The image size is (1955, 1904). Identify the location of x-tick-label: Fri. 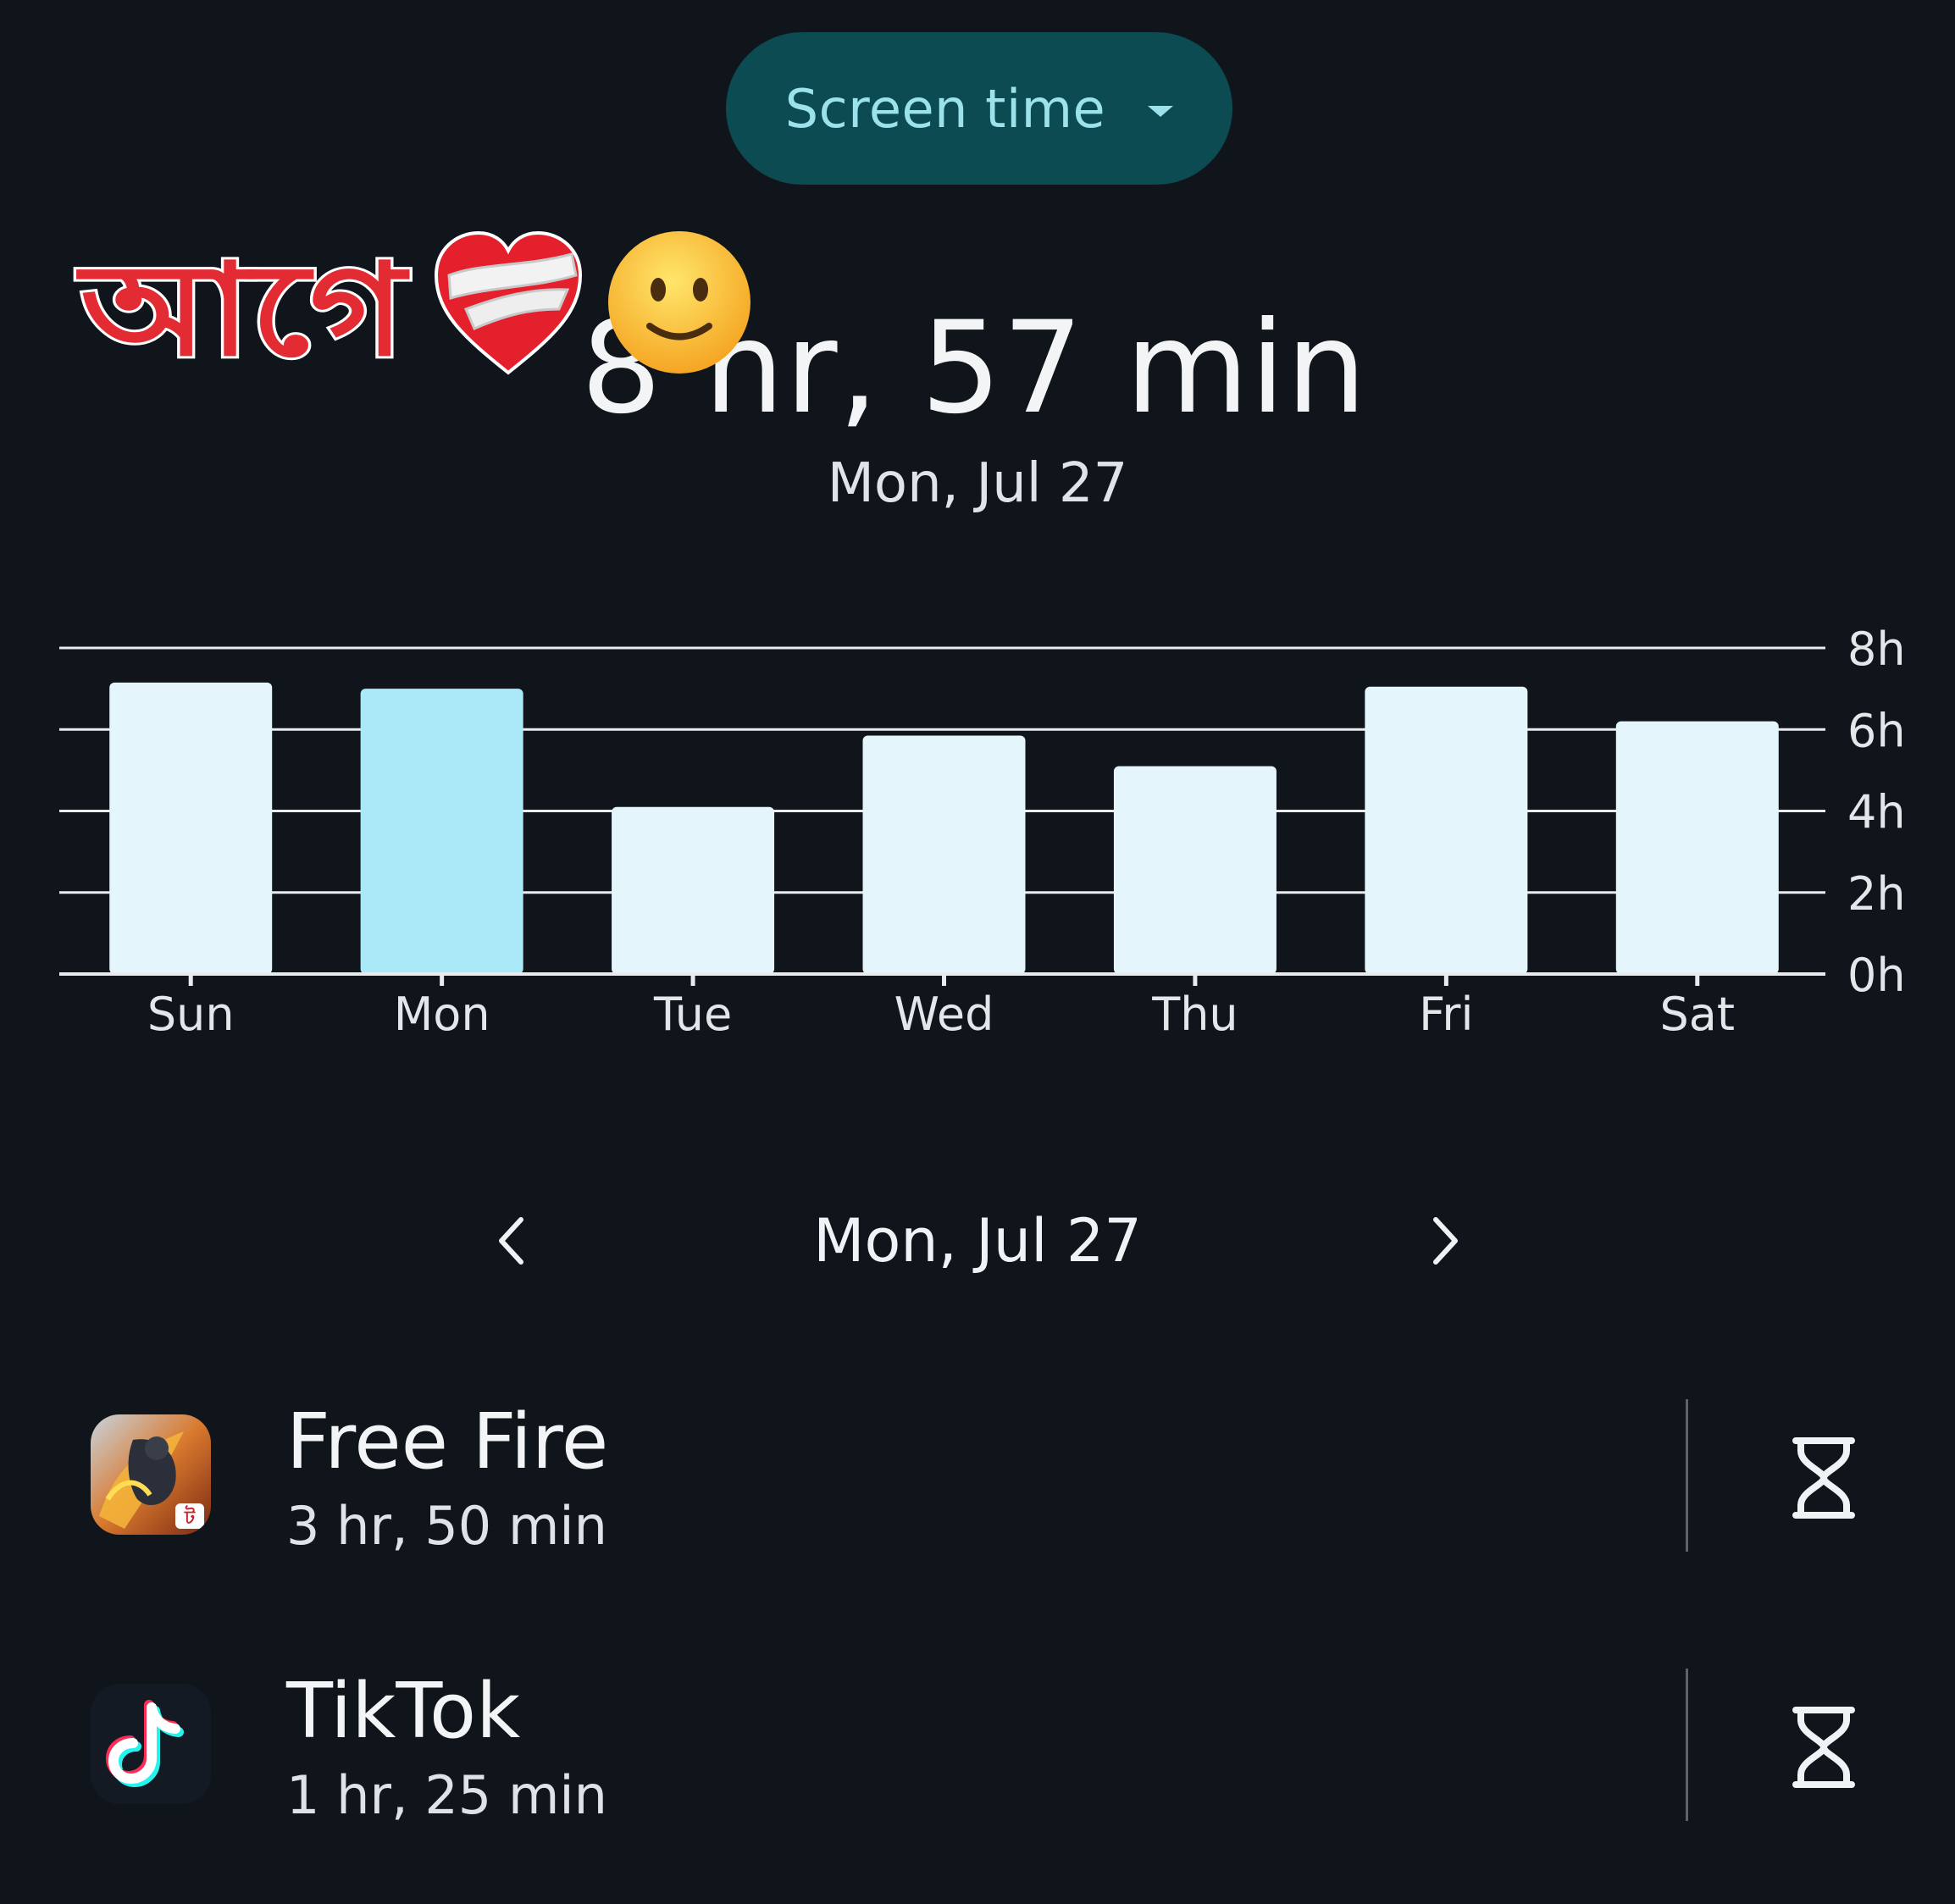
(1446, 1015).